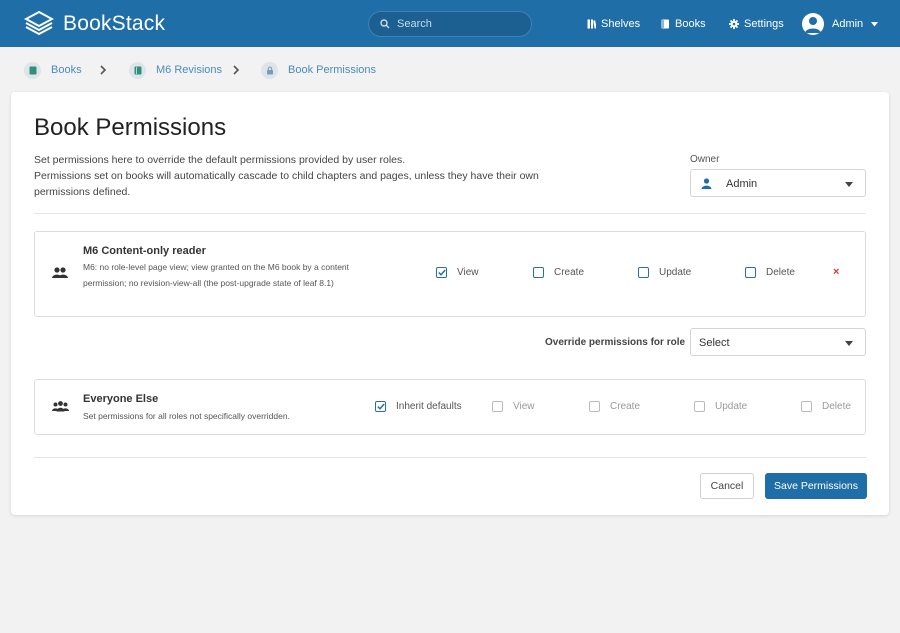  Describe the element at coordinates (60, 406) in the screenshot. I see `everyone-group-icon` at that location.